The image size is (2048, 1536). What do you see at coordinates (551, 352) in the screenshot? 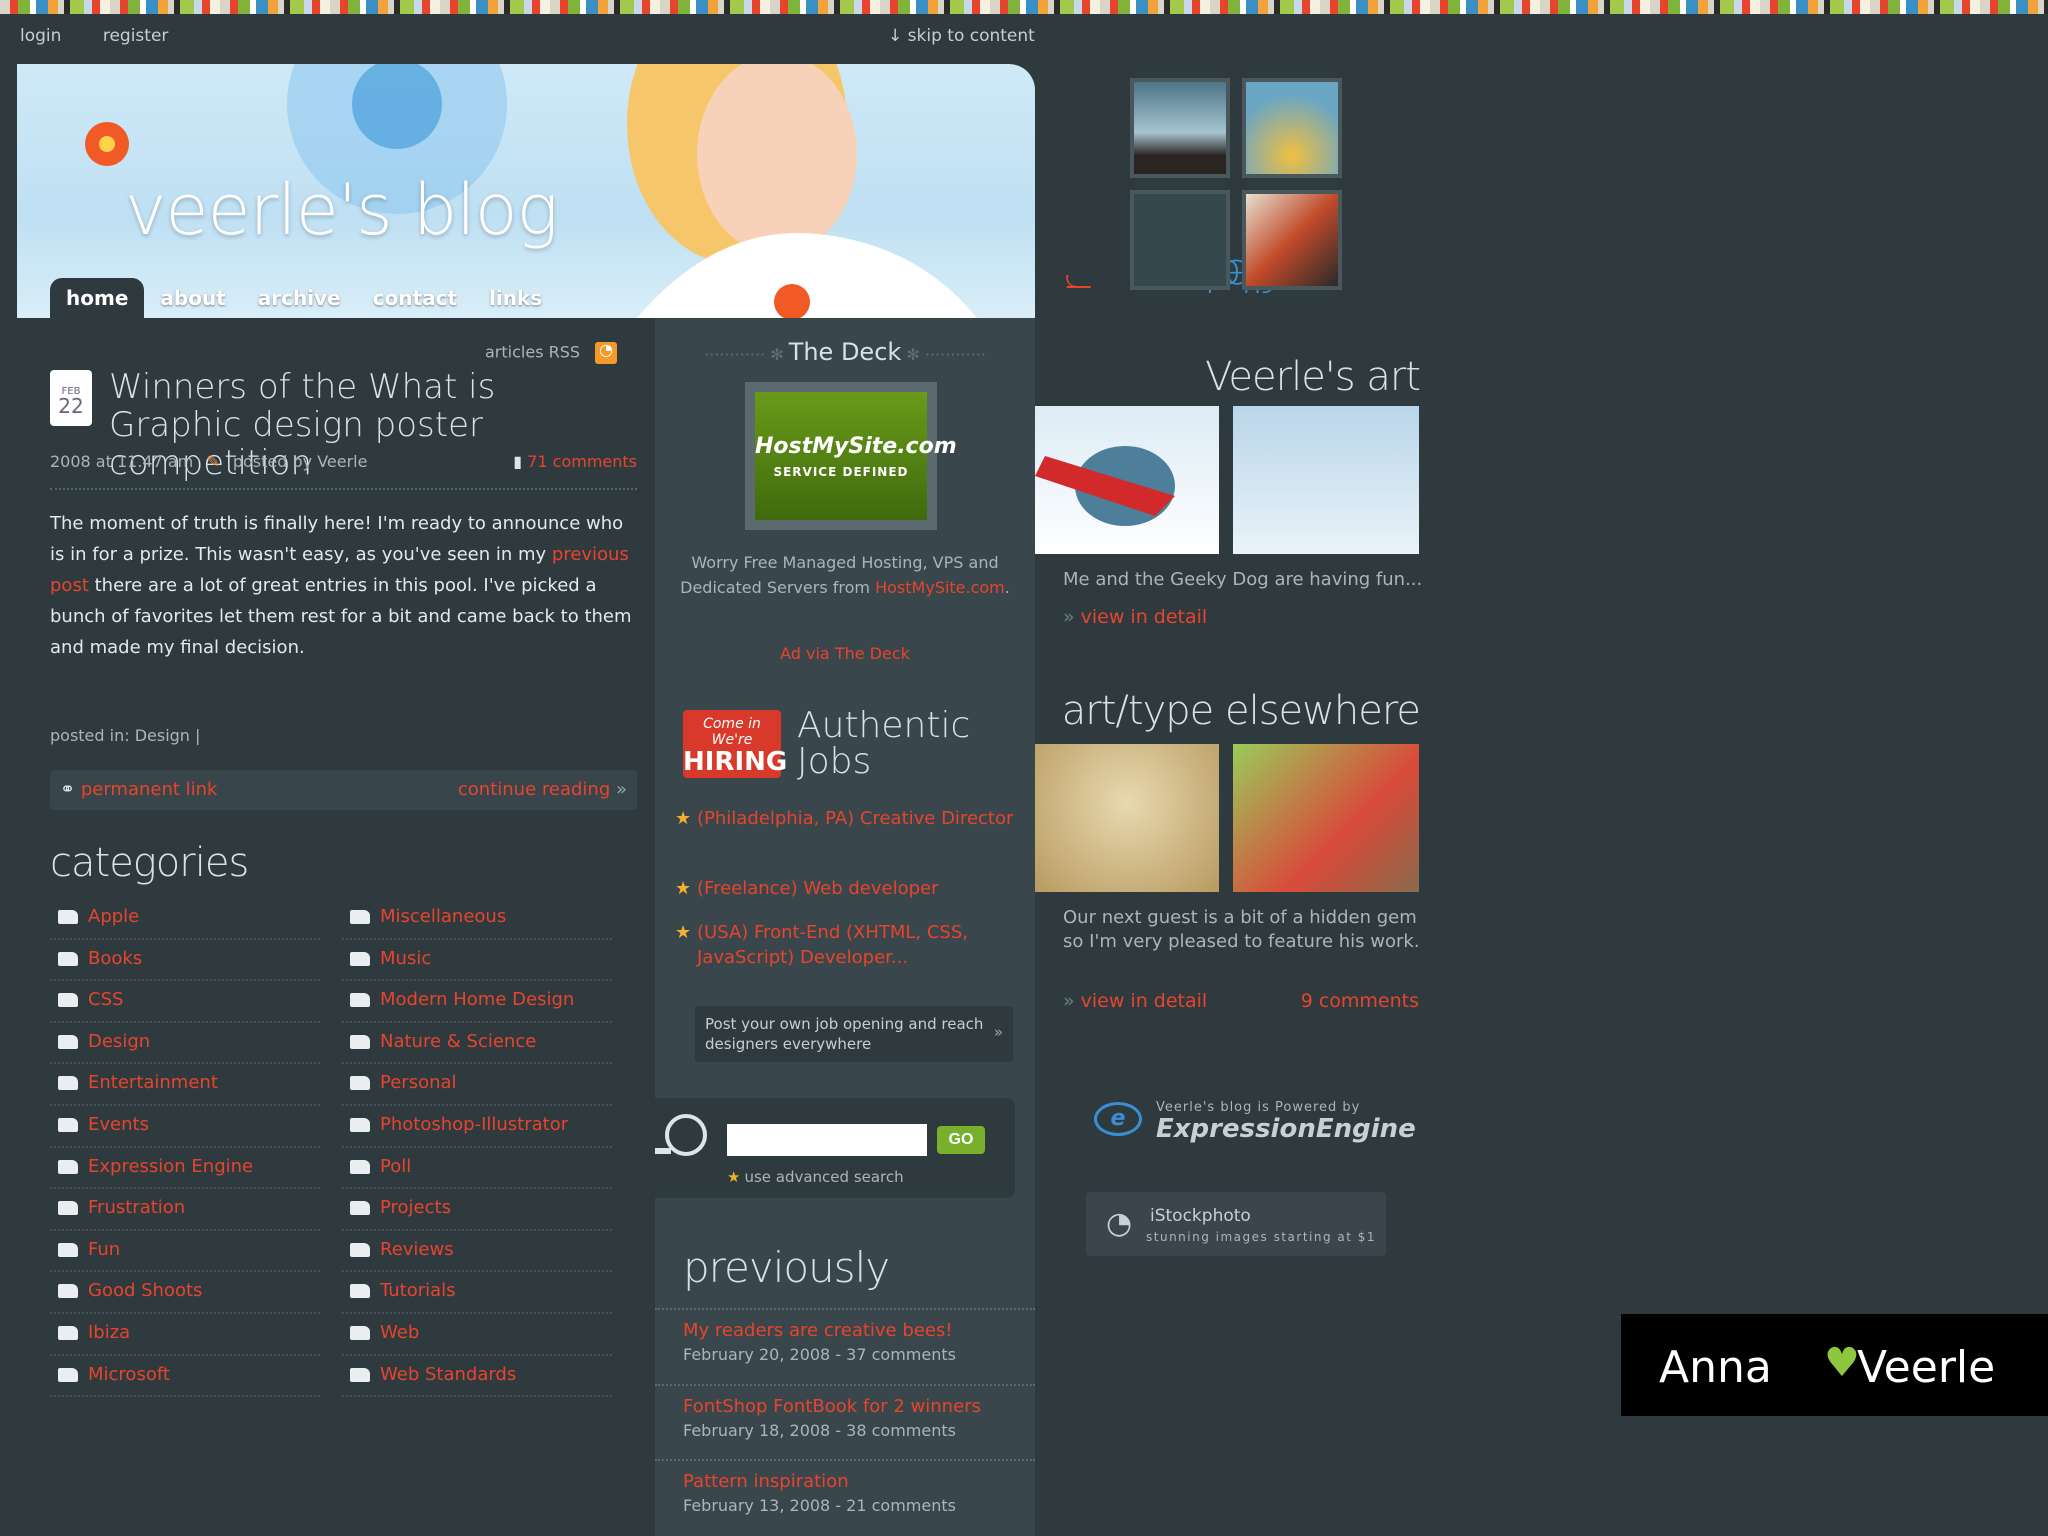
I see `articles-rss-link: articles RSS` at bounding box center [551, 352].